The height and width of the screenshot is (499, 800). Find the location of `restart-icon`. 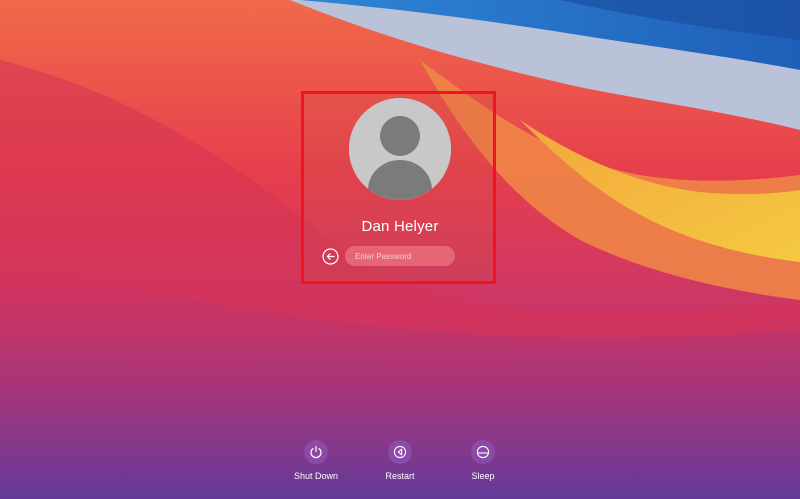

restart-icon is located at coordinates (400, 452).